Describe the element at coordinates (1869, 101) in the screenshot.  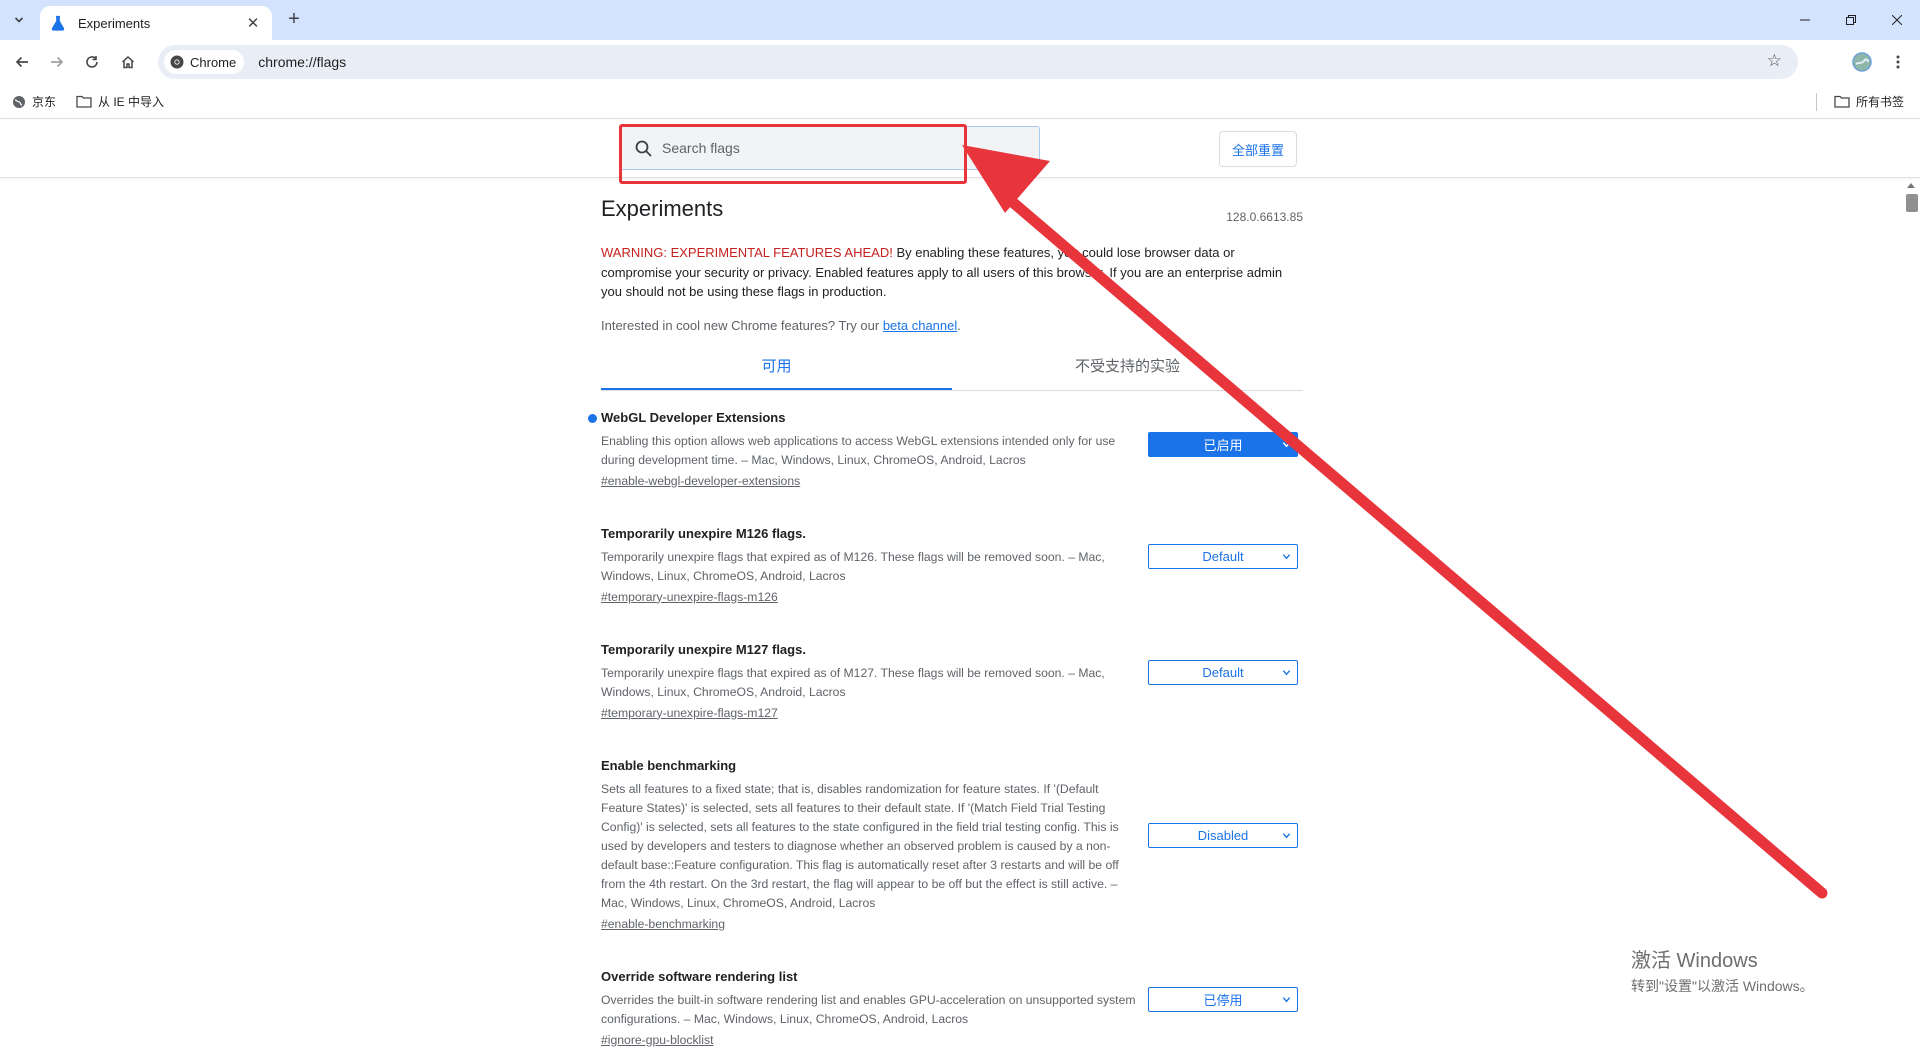
I see `all-bookmarks-button: 所有书签` at that location.